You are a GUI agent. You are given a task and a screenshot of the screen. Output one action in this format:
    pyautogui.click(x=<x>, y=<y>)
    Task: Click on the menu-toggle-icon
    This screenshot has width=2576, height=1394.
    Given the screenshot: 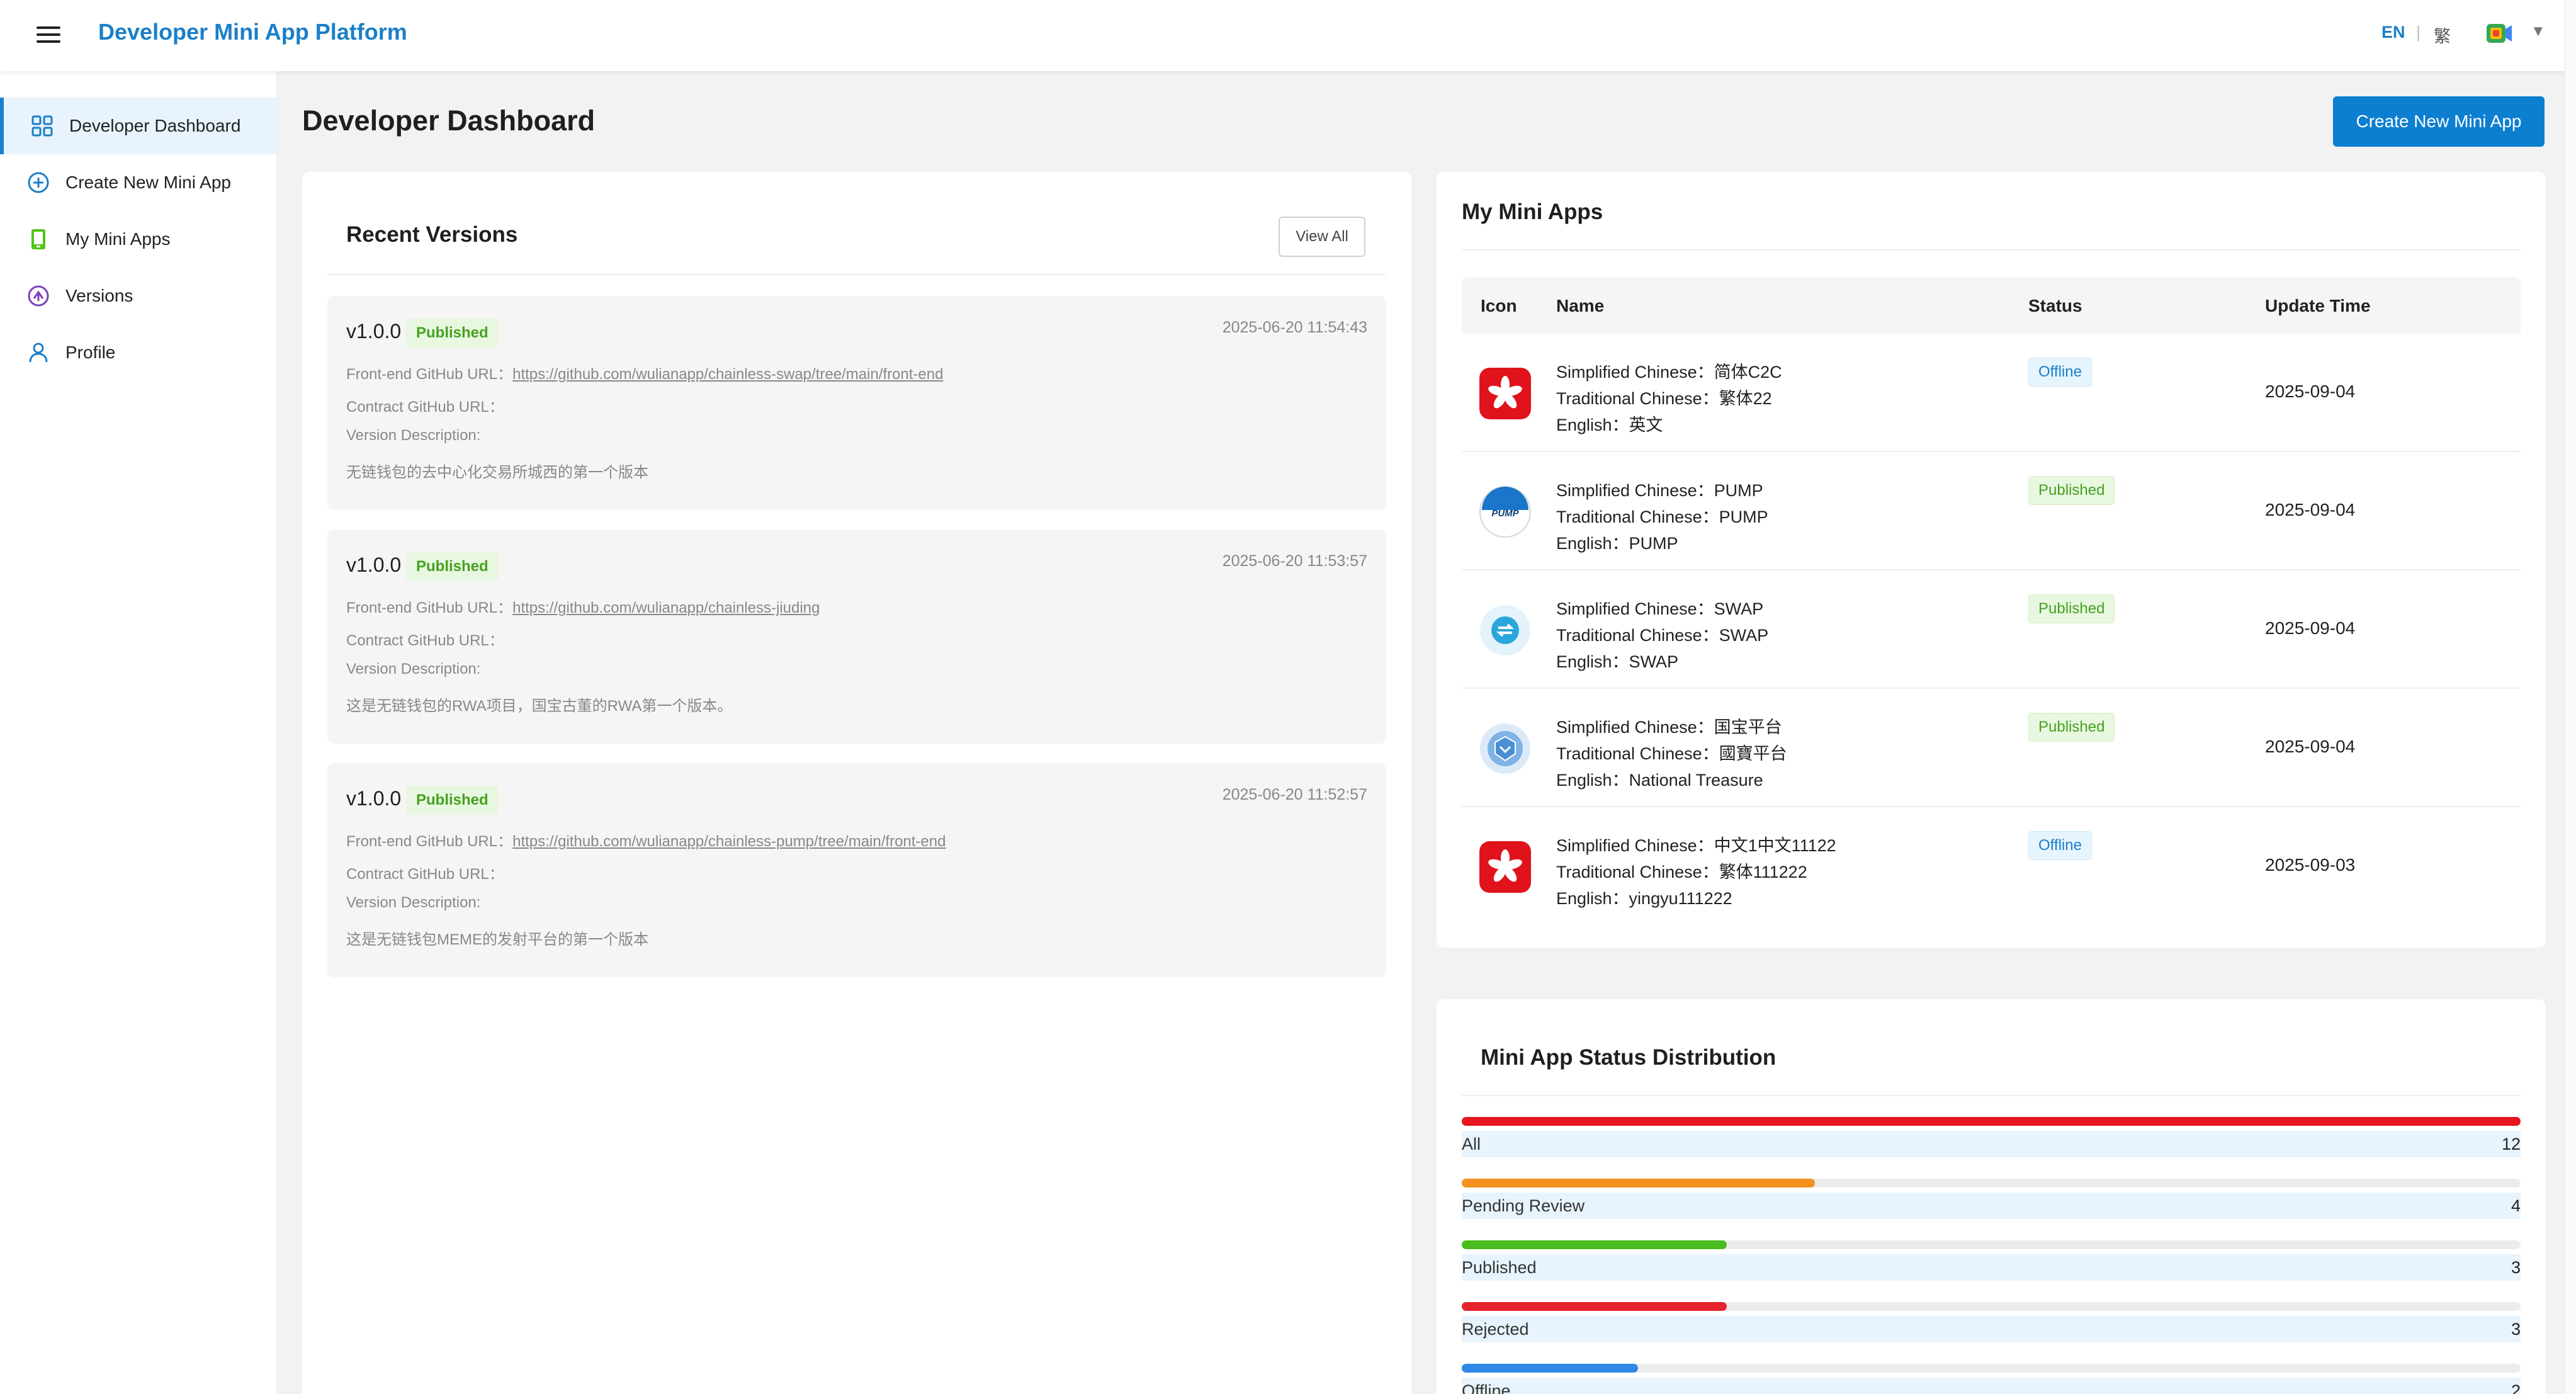 What is the action you would take?
    pyautogui.click(x=48, y=35)
    